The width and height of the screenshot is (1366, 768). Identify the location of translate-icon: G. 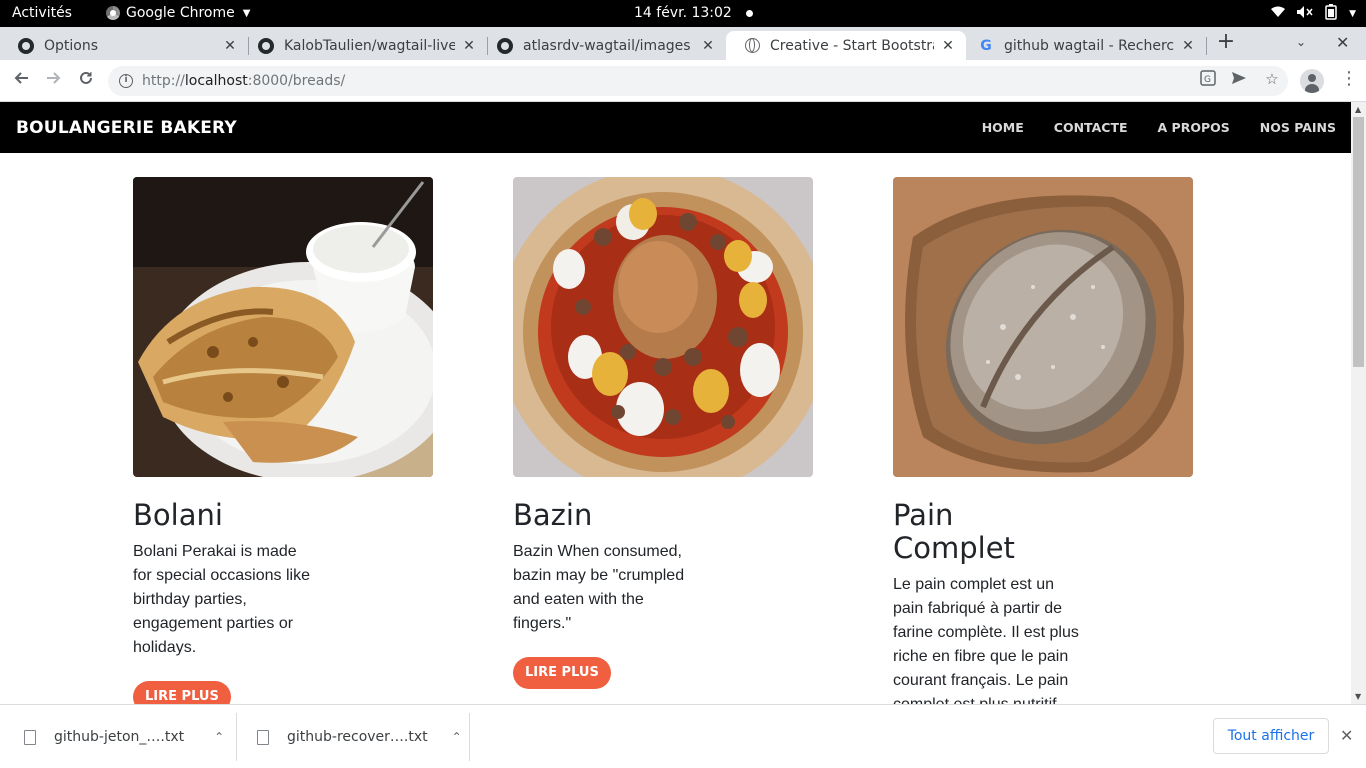
(1208, 80).